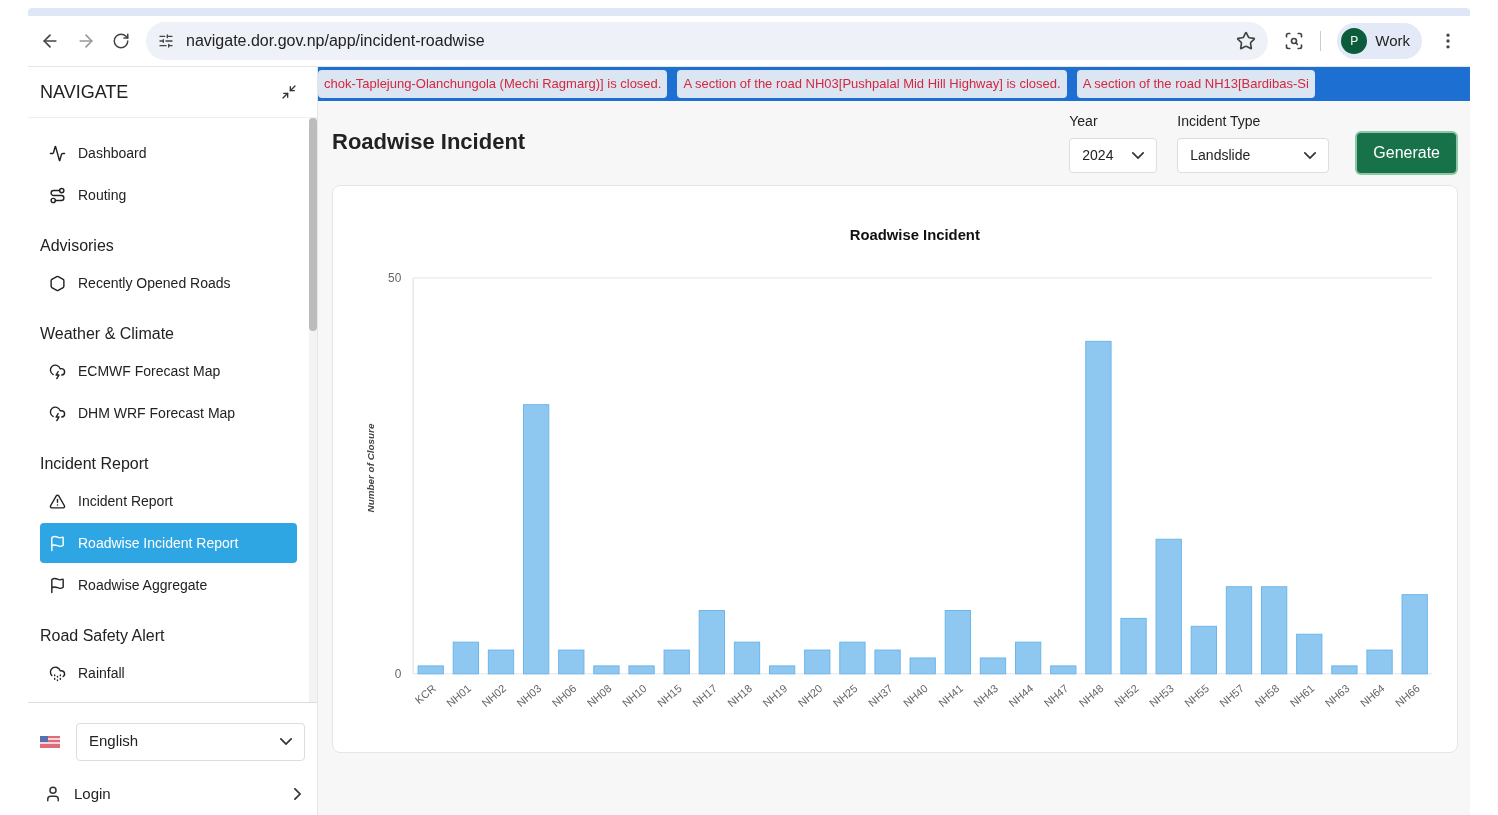  I want to click on ticker-message: chok-Taplejung-Olanchungola (Mechi Ragmarg)] is closed., so click(493, 84).